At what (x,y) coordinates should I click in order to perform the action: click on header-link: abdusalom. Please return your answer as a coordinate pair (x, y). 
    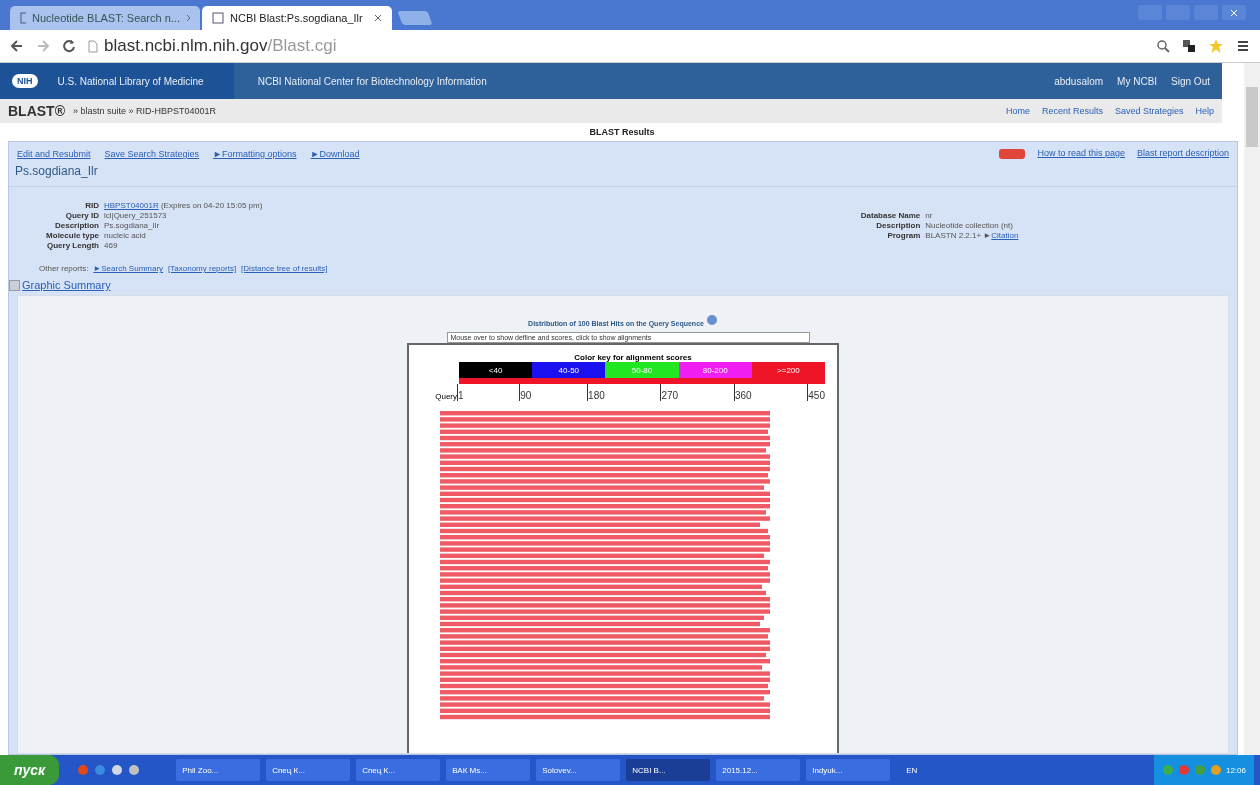
    Looking at the image, I should click on (1079, 81).